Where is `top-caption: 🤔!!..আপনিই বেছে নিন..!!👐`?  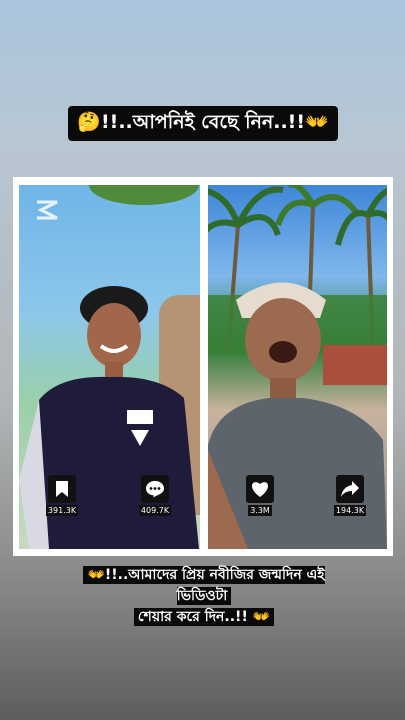
top-caption: 🤔!!..আপনিই বেছে নিন..!!👐 is located at coordinates (203, 123).